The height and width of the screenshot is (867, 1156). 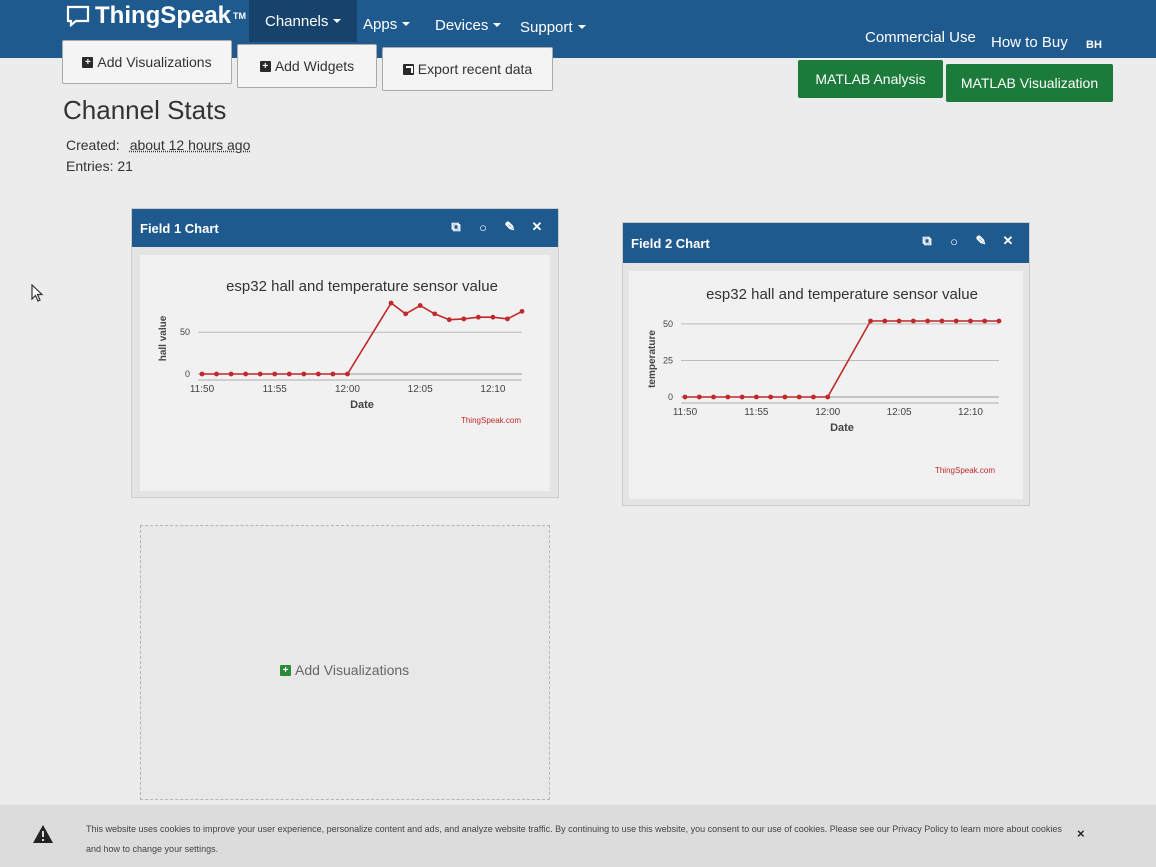 I want to click on plus-icon: +, so click(x=88, y=62).